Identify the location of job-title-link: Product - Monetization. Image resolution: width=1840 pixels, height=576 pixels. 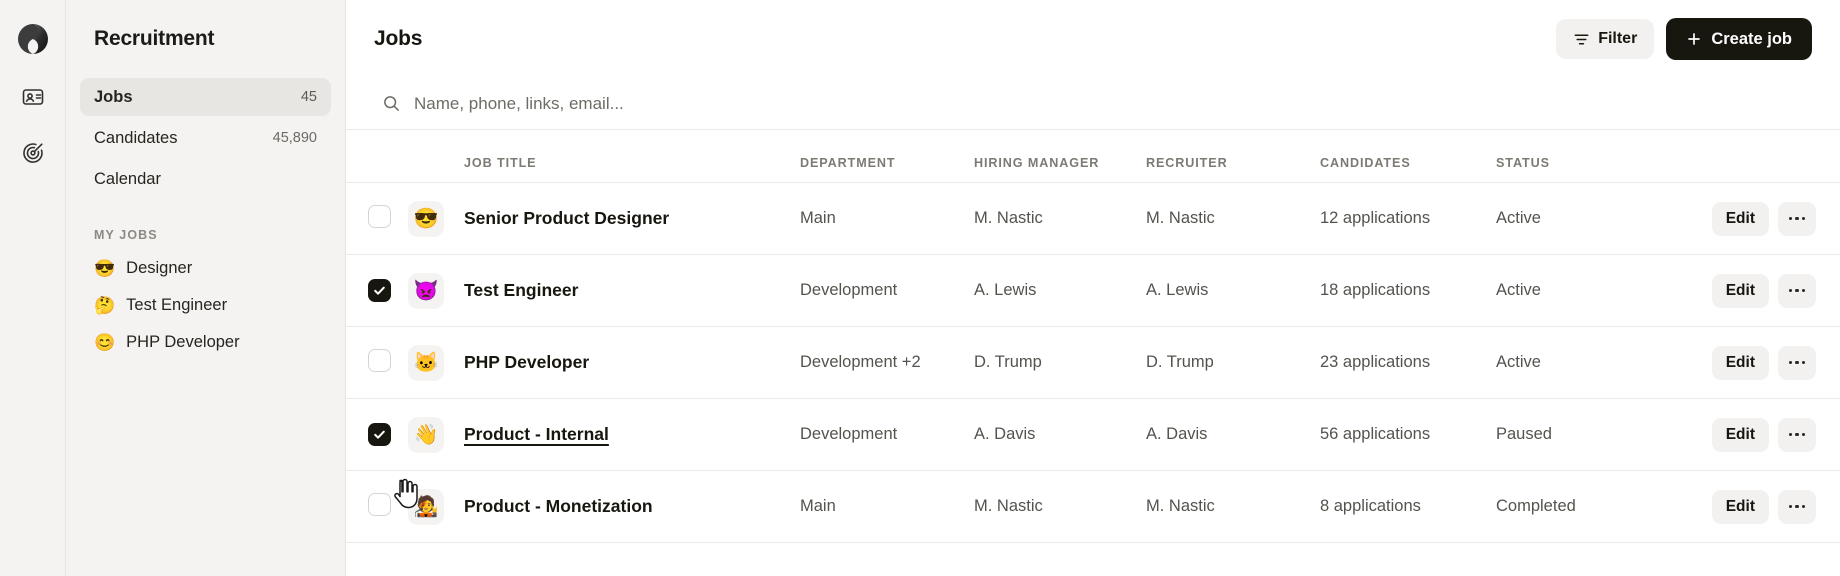
(558, 506).